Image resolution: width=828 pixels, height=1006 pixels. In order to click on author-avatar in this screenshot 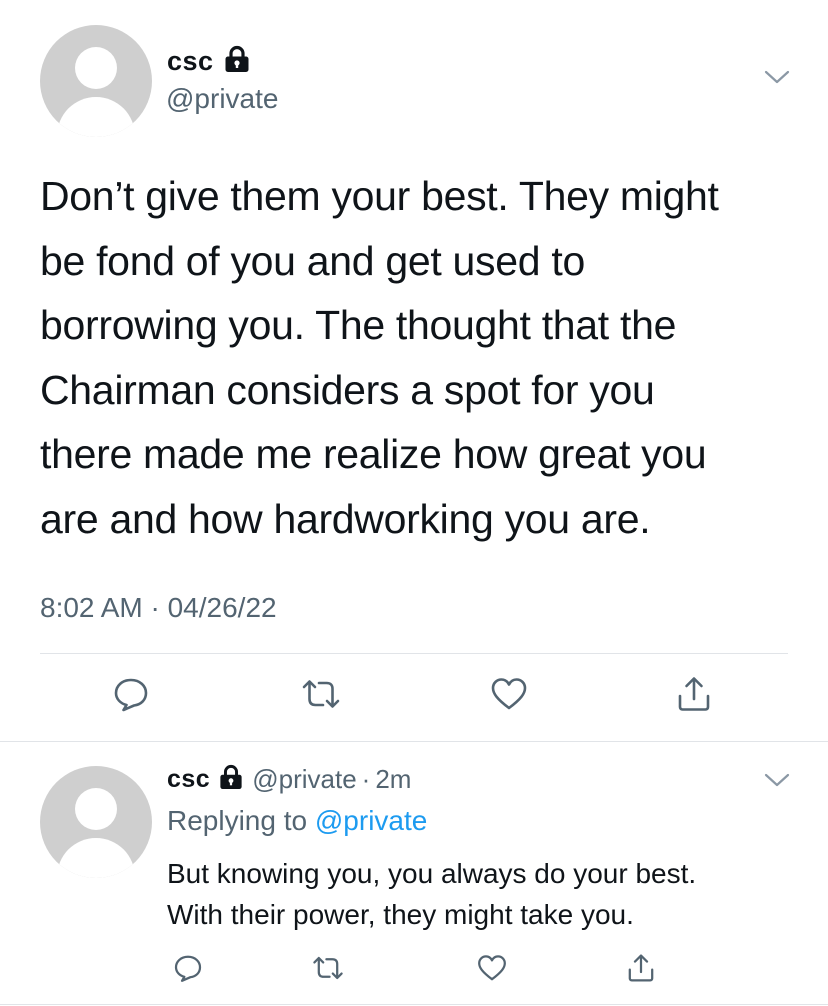, I will do `click(96, 81)`.